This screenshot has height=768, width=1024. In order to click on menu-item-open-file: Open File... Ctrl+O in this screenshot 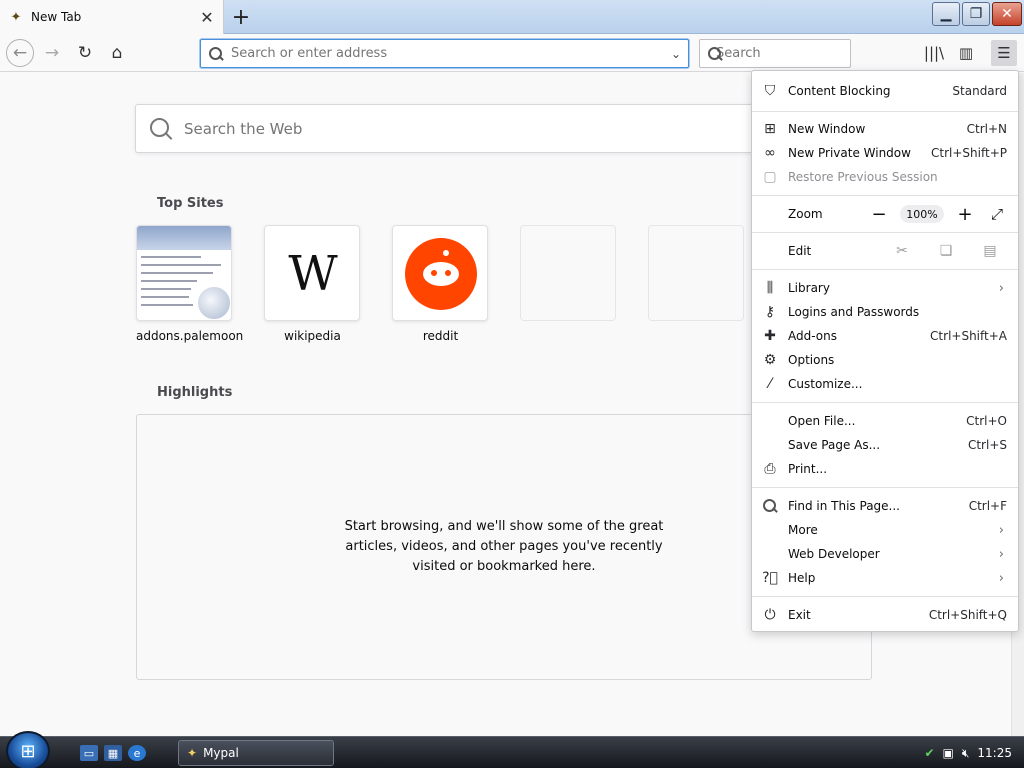, I will do `click(885, 421)`.